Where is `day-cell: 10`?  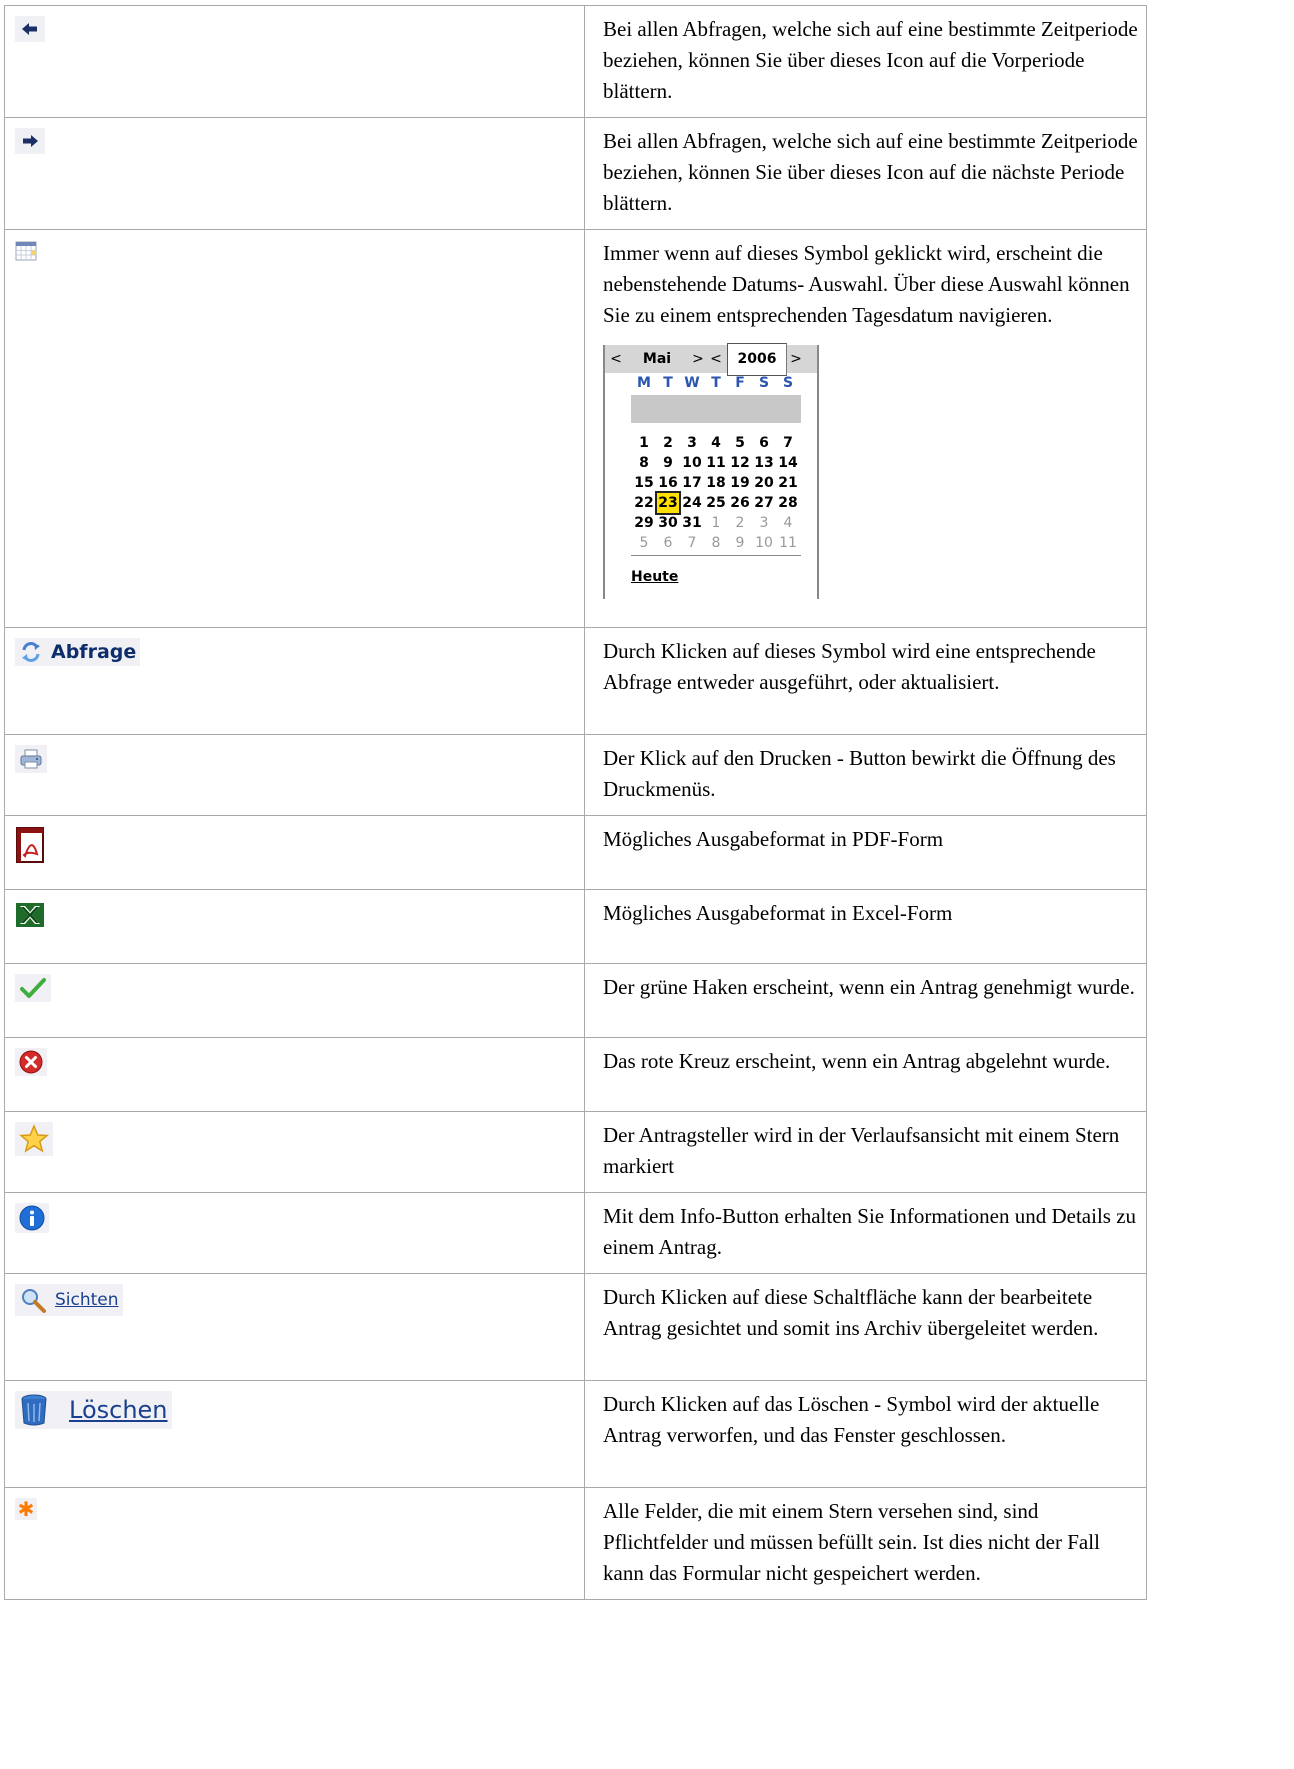 day-cell: 10 is located at coordinates (692, 463).